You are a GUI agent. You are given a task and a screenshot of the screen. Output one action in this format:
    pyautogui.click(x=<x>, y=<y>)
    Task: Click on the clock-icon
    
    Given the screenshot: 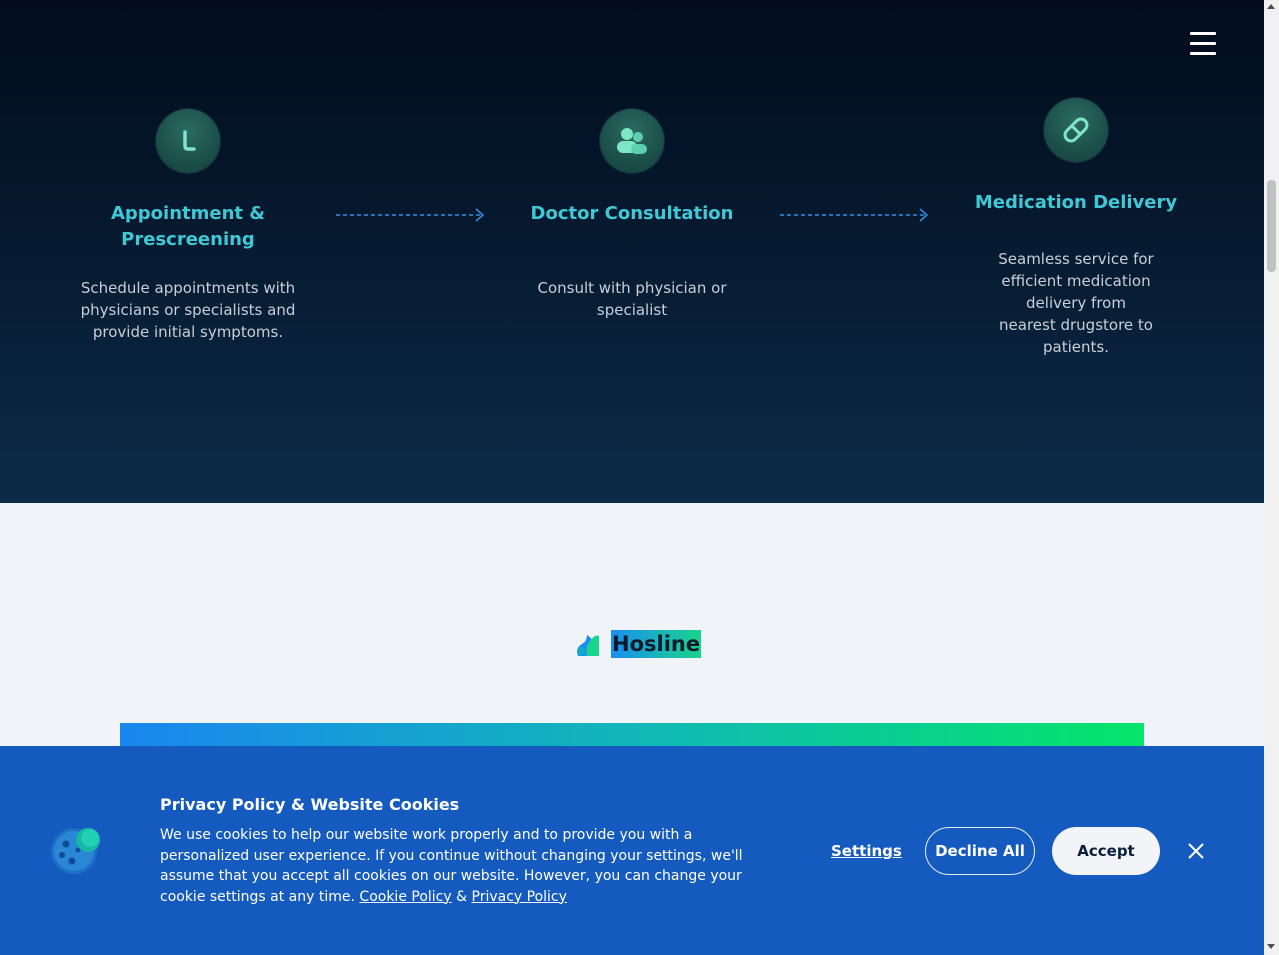 What is the action you would take?
    pyautogui.click(x=188, y=141)
    